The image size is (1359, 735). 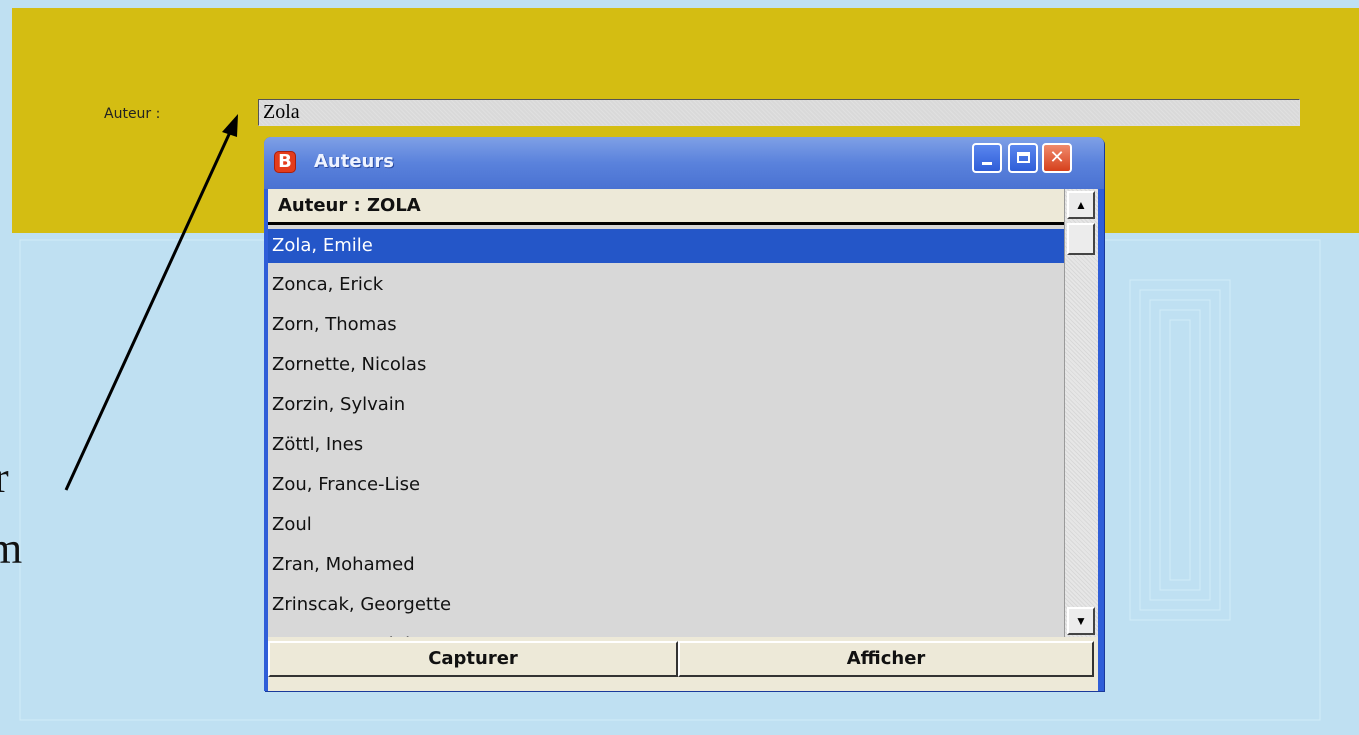 I want to click on arrow-down-icon: ▼, so click(x=1081, y=621).